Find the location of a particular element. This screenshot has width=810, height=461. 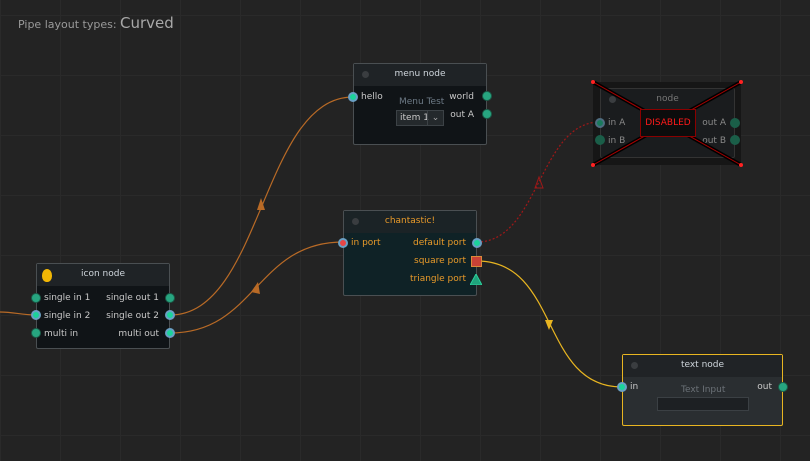

text-input-label: Text Input is located at coordinates (703, 390).